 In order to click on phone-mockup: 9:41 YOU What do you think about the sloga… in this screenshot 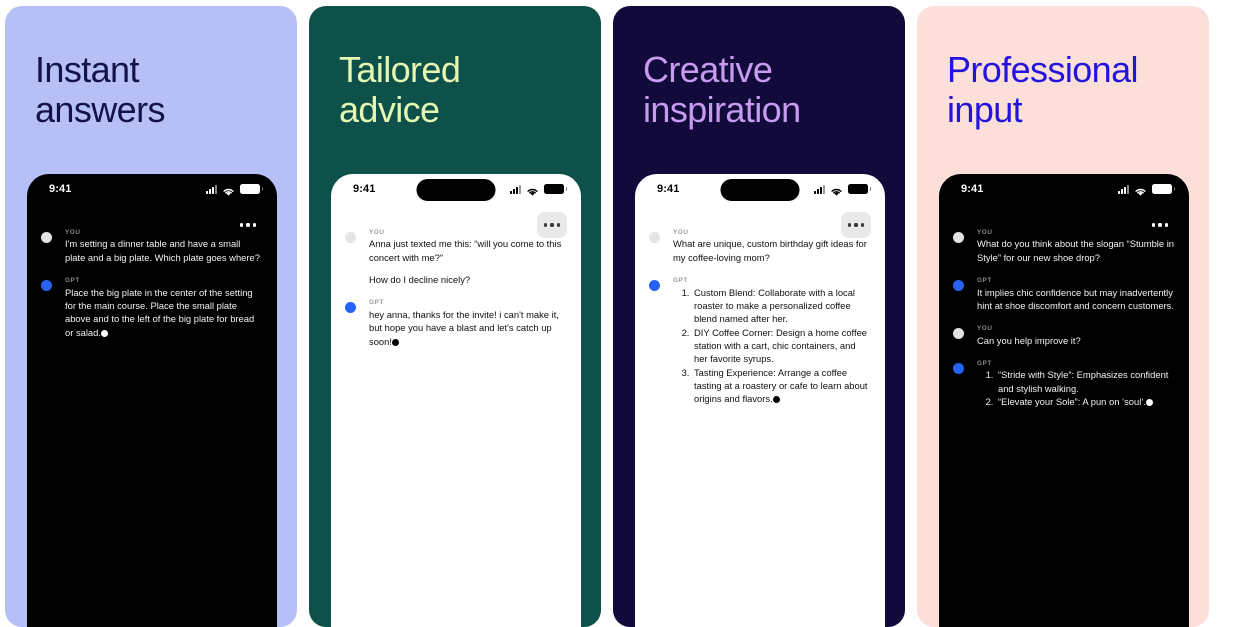, I will do `click(1064, 400)`.